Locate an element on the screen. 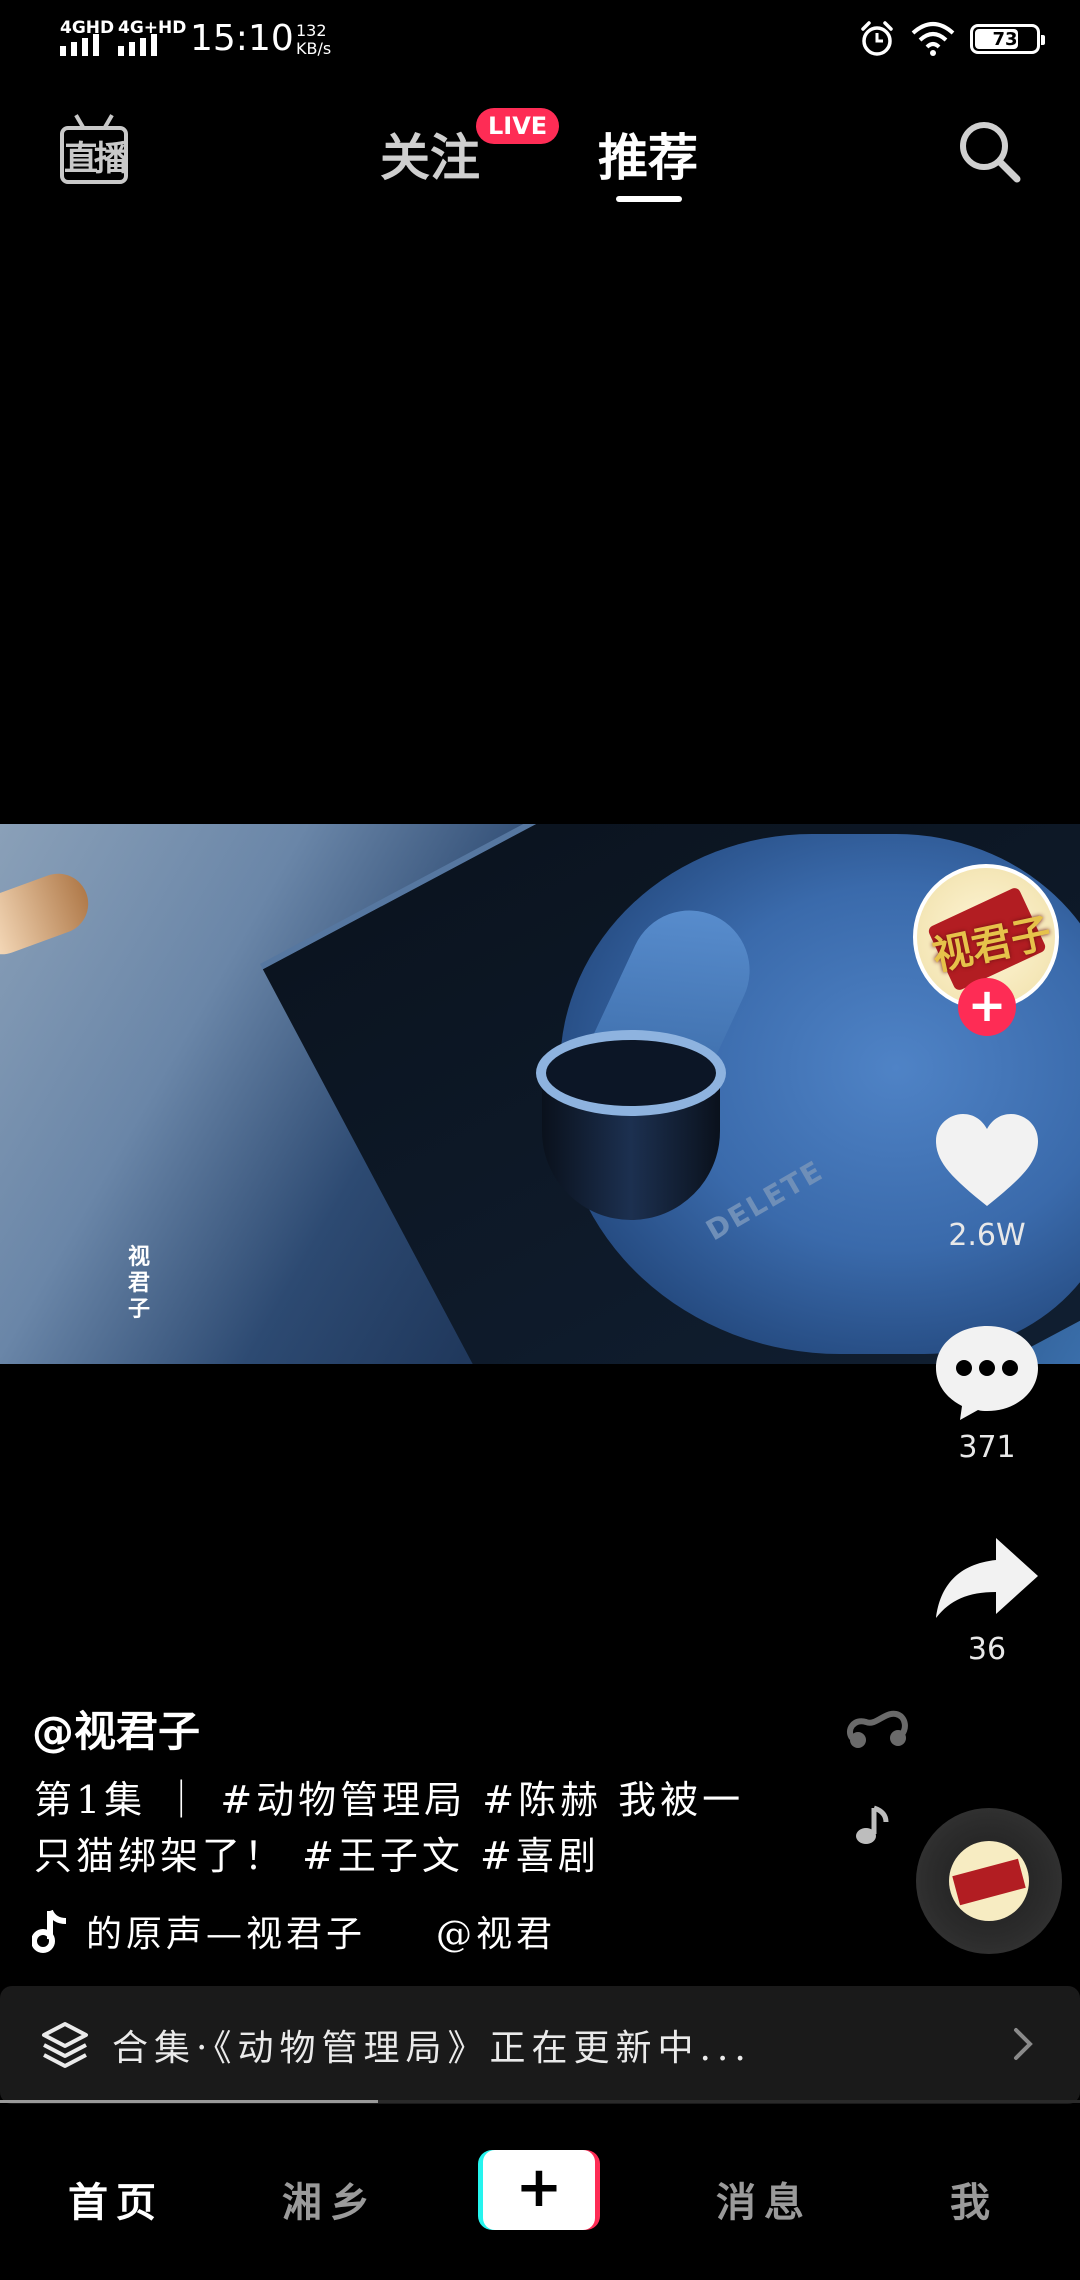 This screenshot has height=2280, width=1080. floating-music-note-small-icon is located at coordinates (872, 1824).